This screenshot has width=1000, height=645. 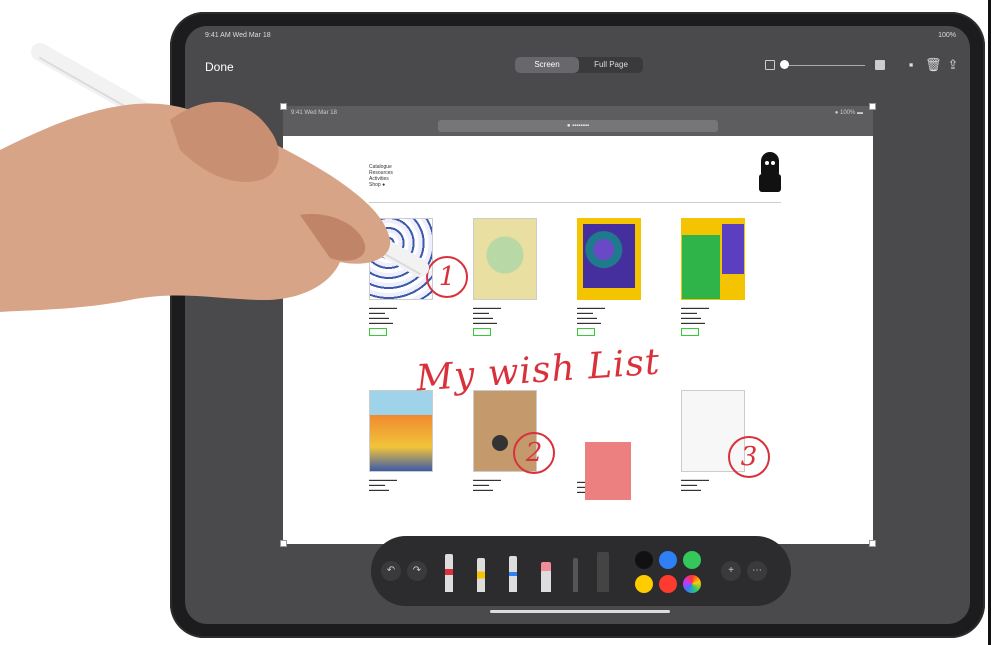 What do you see at coordinates (731, 571) in the screenshot?
I see `add-icon: +` at bounding box center [731, 571].